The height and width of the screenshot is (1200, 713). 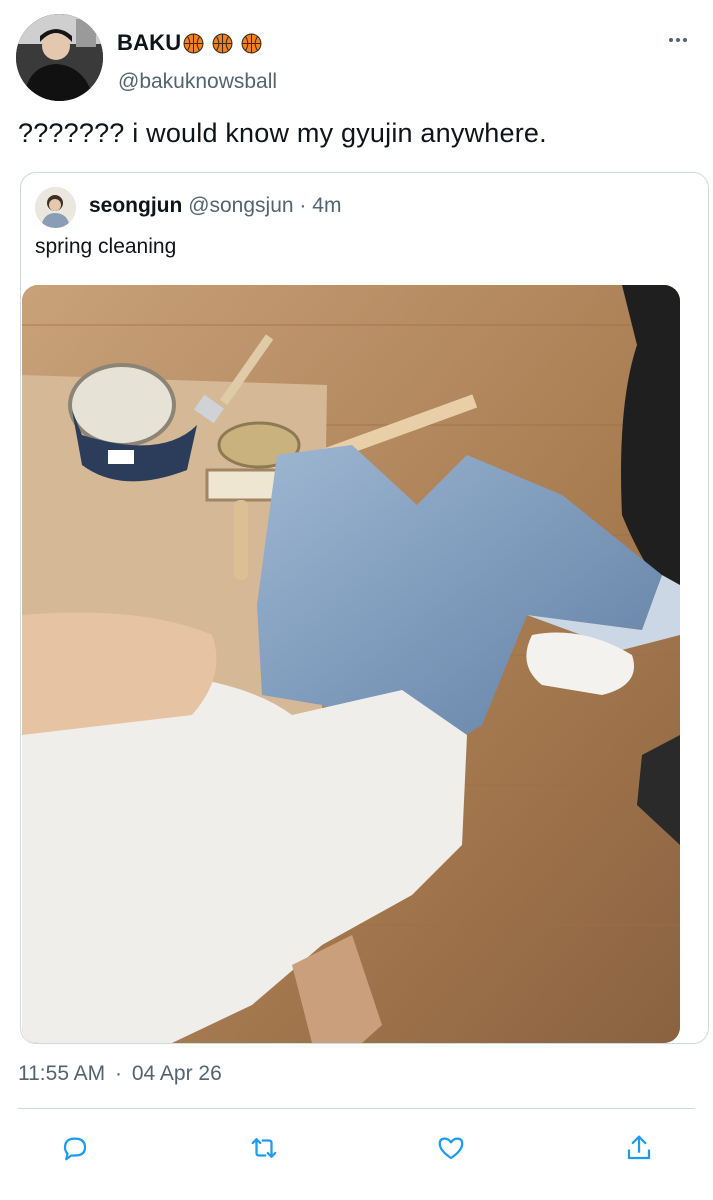 I want to click on retweet-icon, so click(x=264, y=1148).